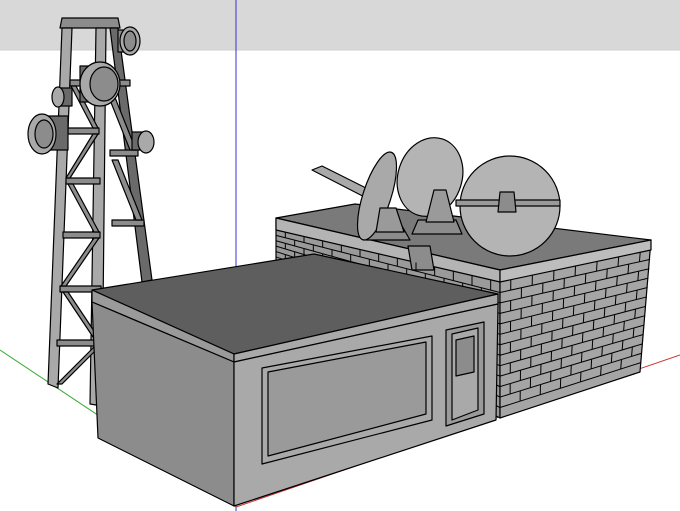 Image resolution: width=680 pixels, height=511 pixels. Describe the element at coordinates (421, 258) in the screenshot. I see `roof-conduit` at that location.